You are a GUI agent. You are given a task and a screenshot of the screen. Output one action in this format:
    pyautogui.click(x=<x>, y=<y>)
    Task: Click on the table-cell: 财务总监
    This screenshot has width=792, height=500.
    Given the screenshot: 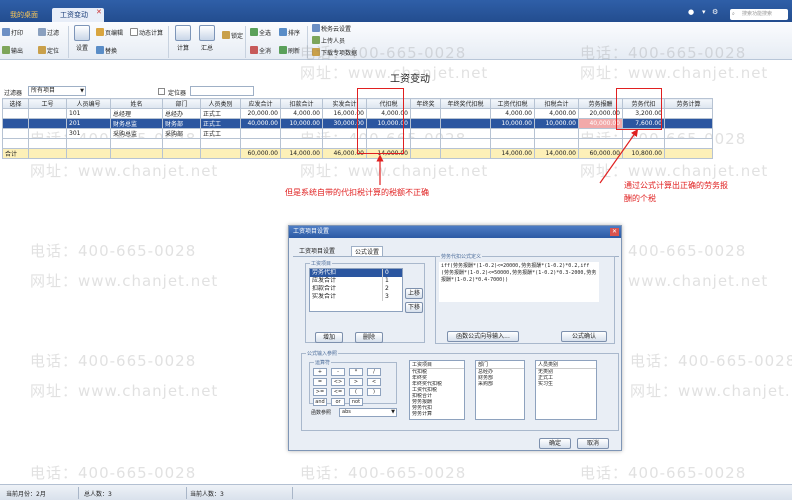 What is the action you would take?
    pyautogui.click(x=136, y=123)
    